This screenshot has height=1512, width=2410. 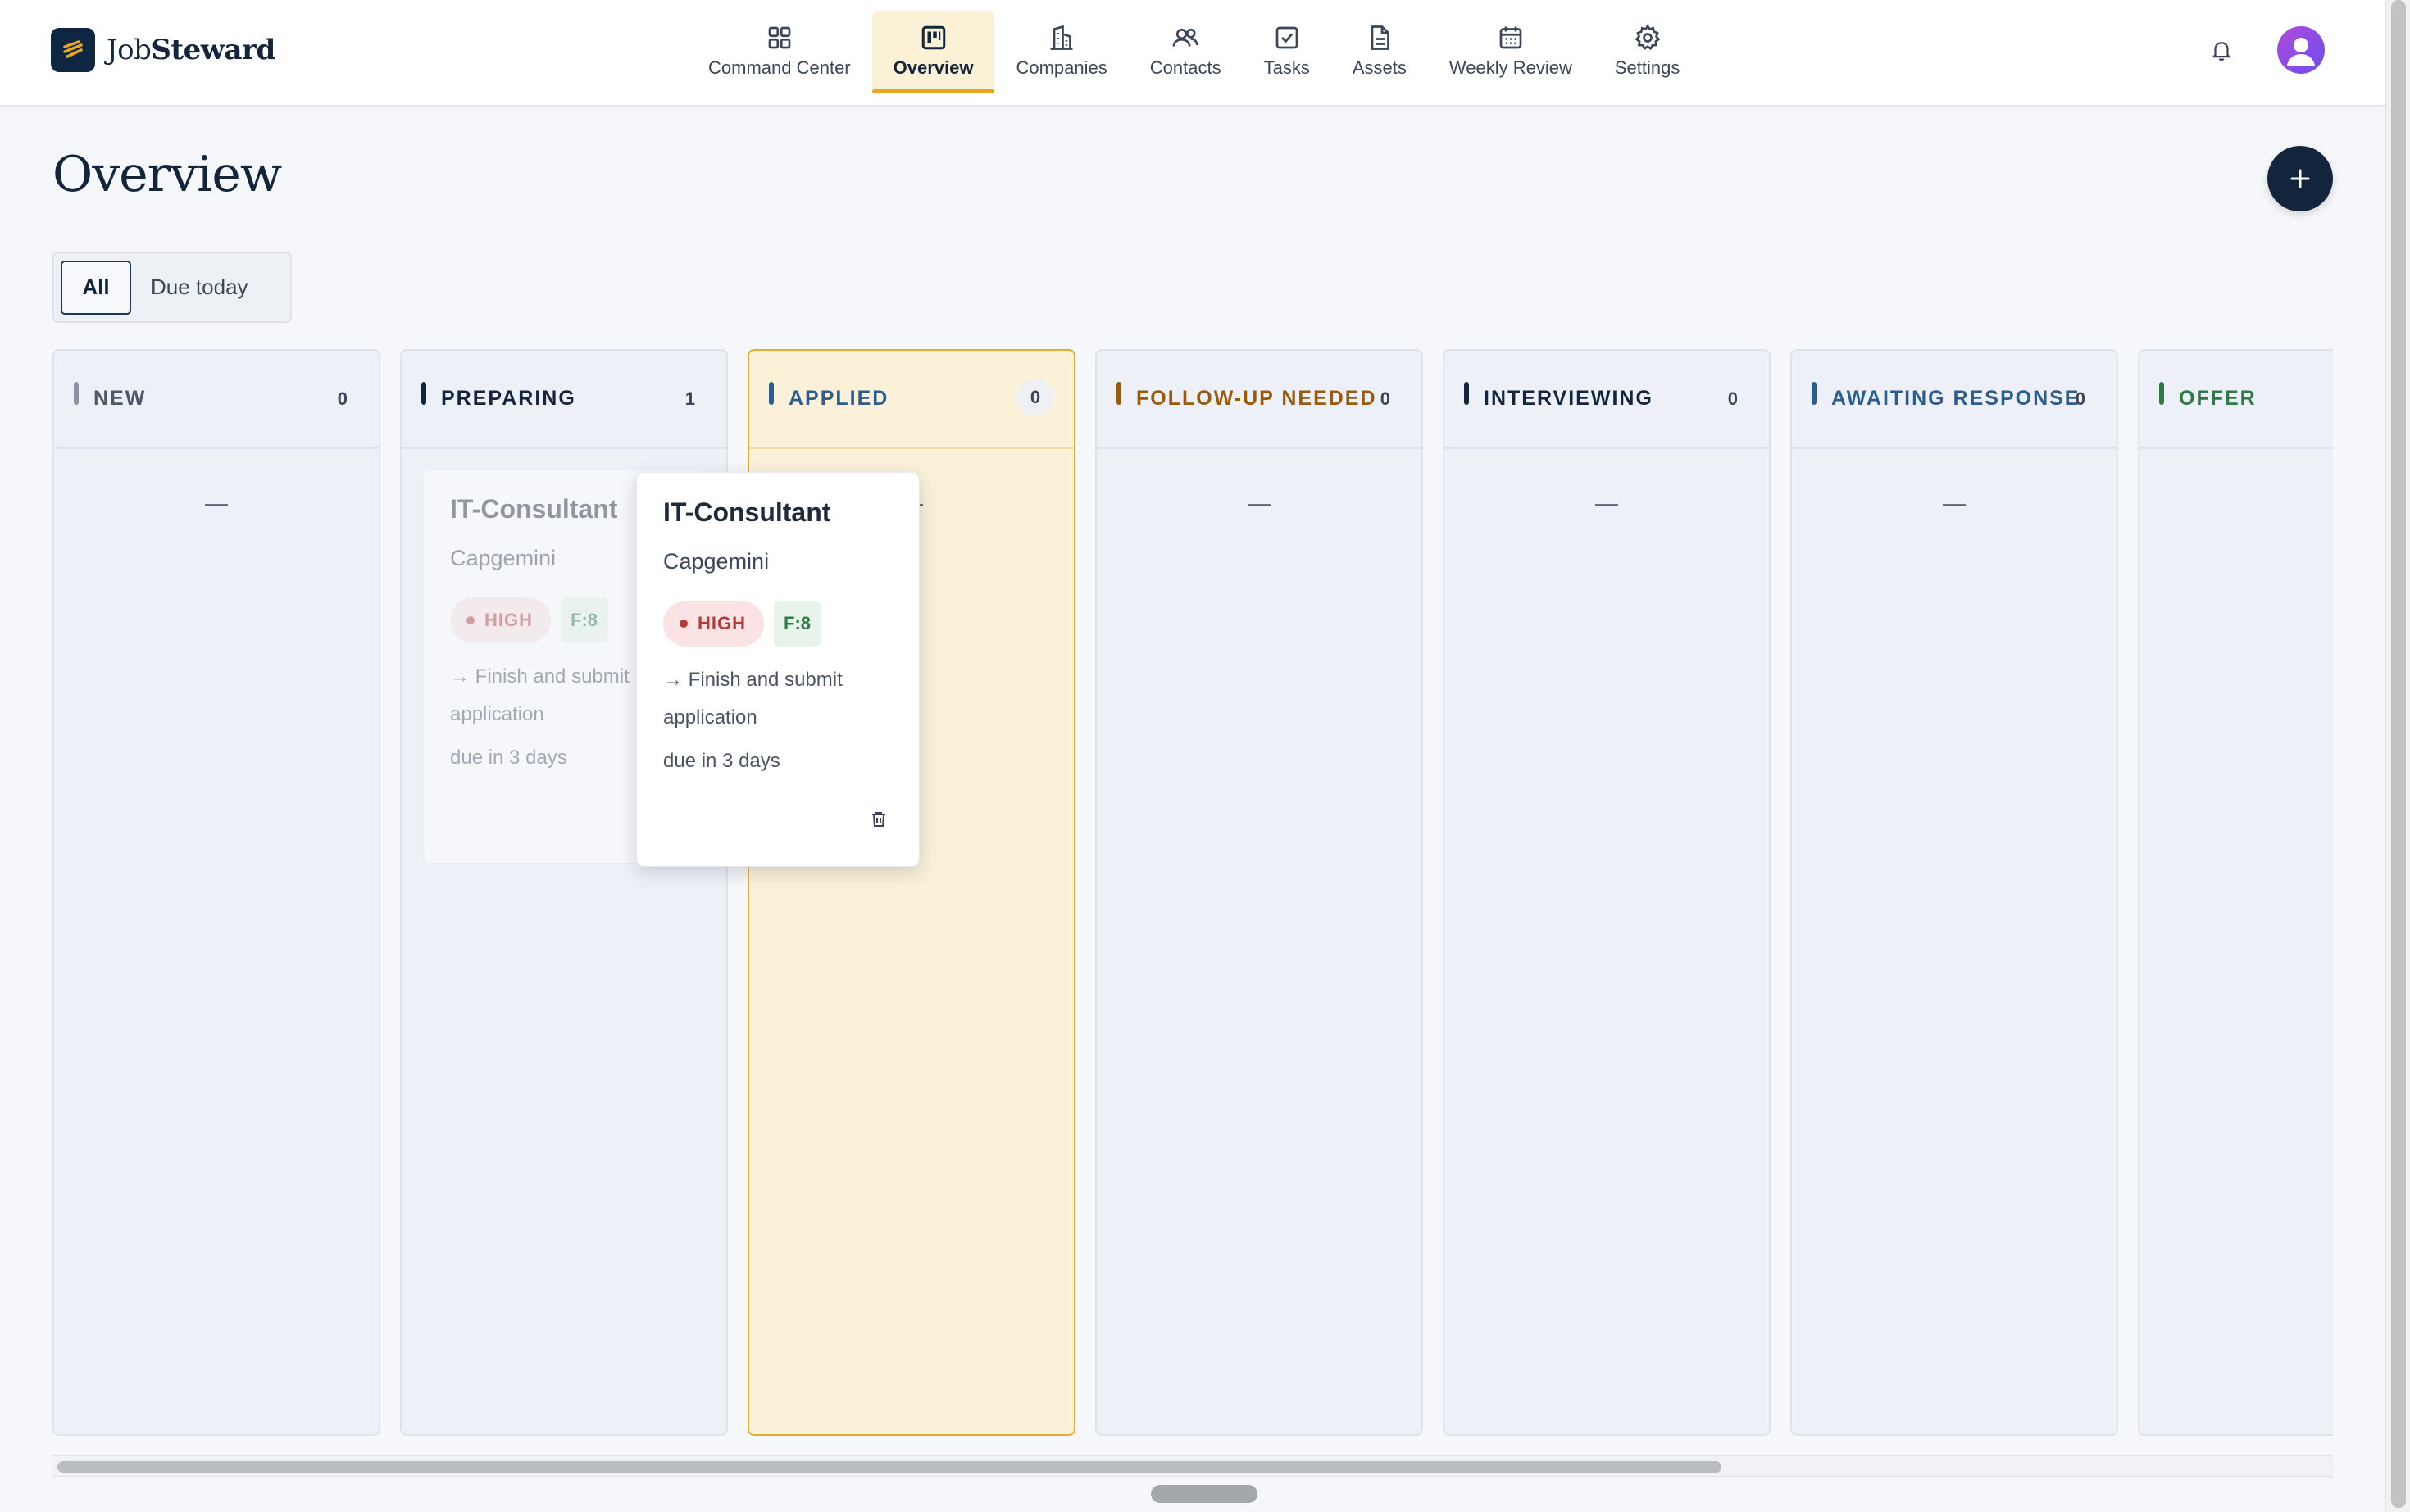 What do you see at coordinates (1259, 892) in the screenshot?
I see `column-follow-up-needed: FOLLOW-UP NEEDED 0 —` at bounding box center [1259, 892].